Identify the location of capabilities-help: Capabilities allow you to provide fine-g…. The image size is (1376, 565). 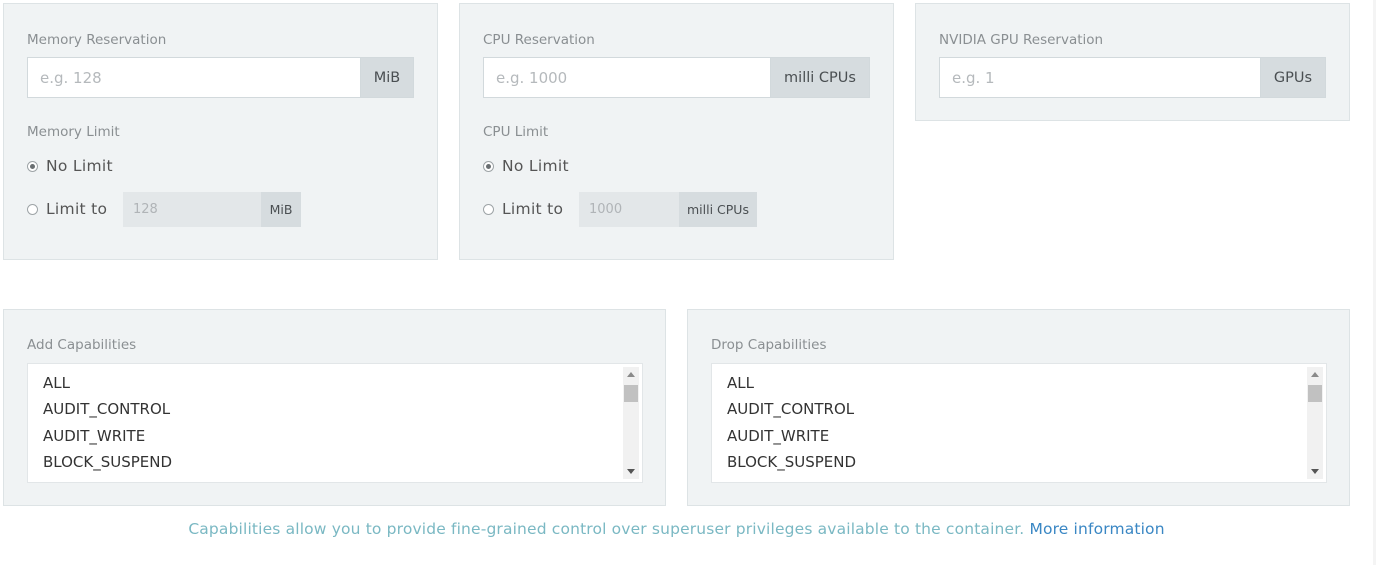
(676, 529).